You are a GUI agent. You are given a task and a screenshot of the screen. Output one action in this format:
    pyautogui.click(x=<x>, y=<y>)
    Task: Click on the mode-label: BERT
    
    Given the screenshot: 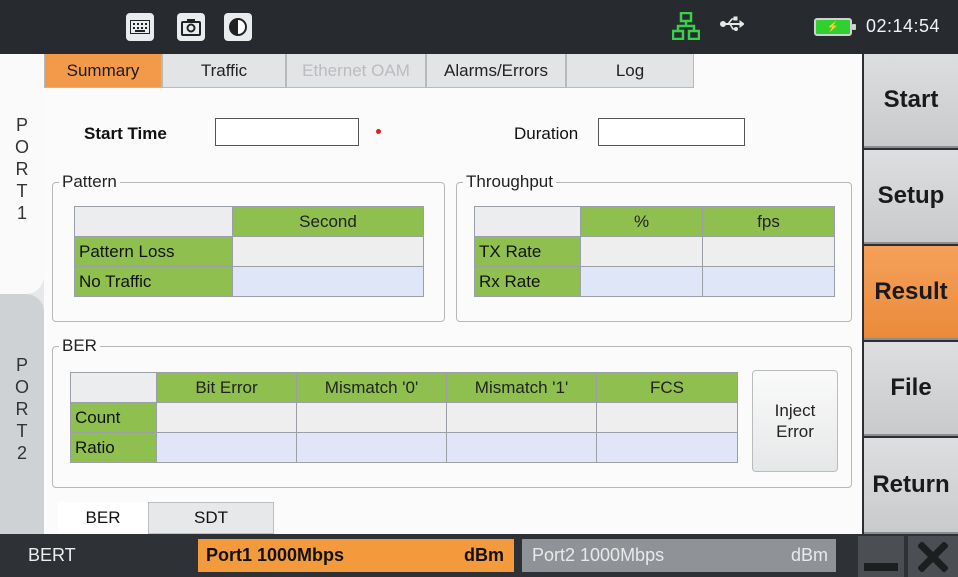 What is the action you would take?
    pyautogui.click(x=52, y=555)
    